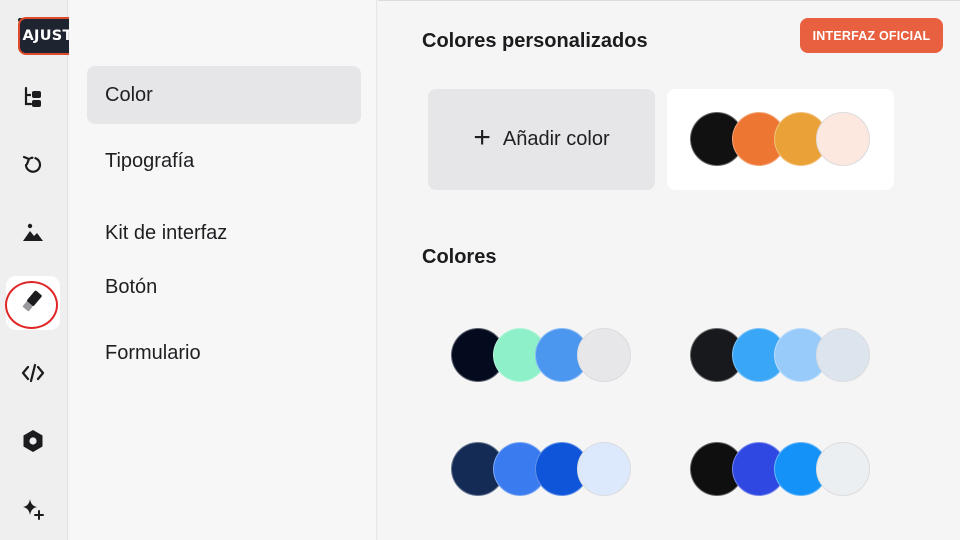 The height and width of the screenshot is (540, 960). I want to click on image-icon, so click(33, 235).